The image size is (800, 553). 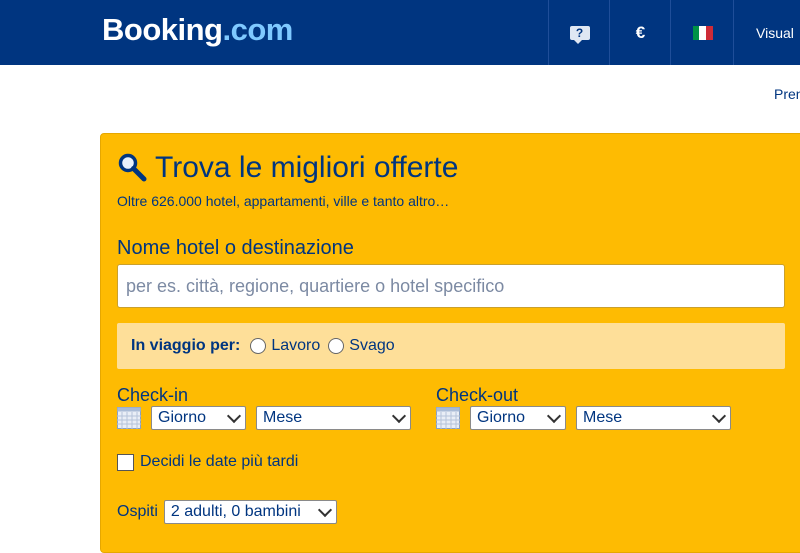 I want to click on radio-svago: Svago, so click(x=361, y=346).